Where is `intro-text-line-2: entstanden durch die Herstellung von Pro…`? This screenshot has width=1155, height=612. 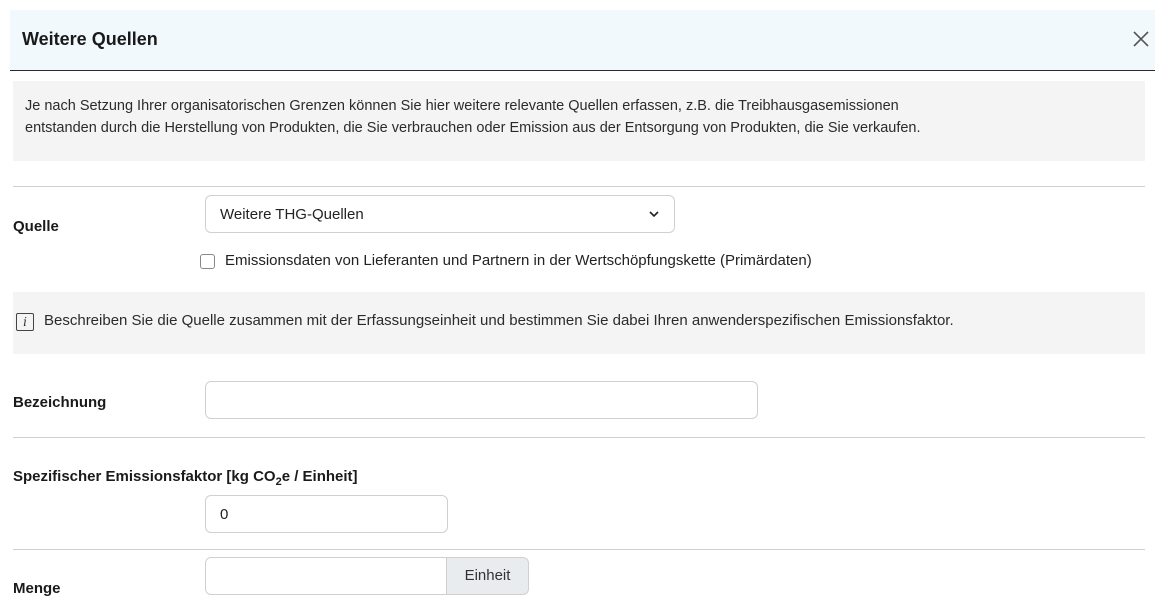
intro-text-line-2: entstanden durch die Herstellung von Pro… is located at coordinates (473, 128).